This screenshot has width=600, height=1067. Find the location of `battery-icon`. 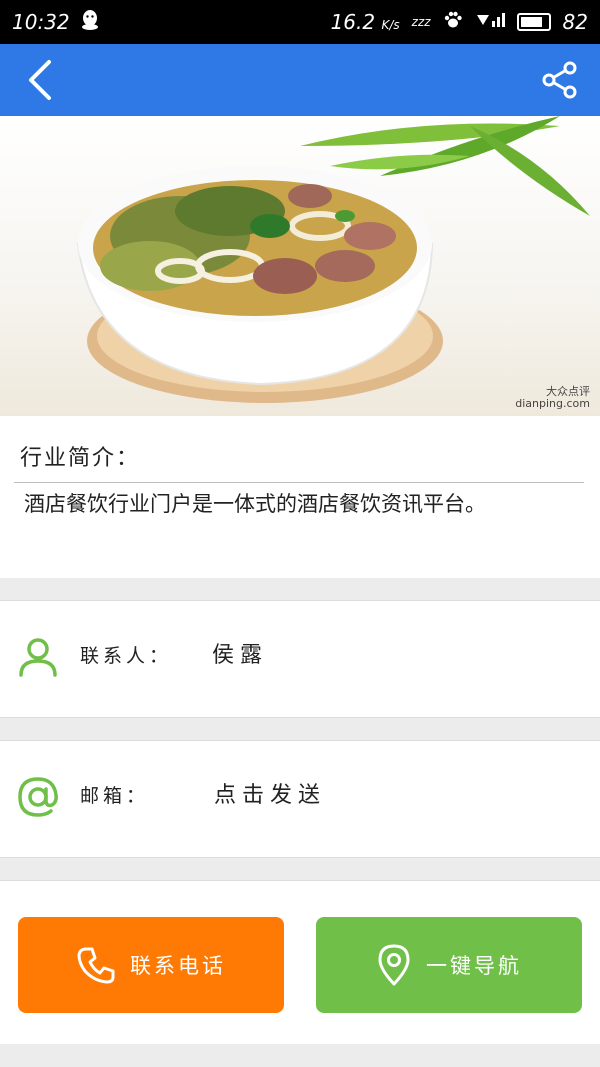

battery-icon is located at coordinates (533, 22).